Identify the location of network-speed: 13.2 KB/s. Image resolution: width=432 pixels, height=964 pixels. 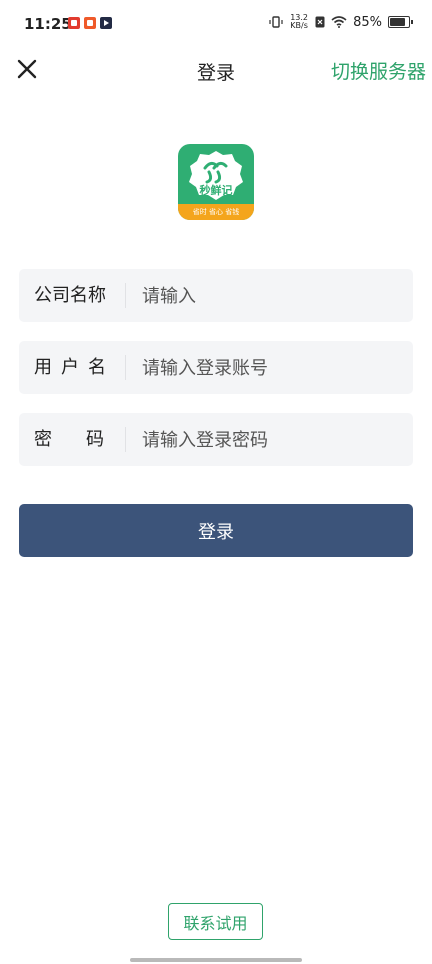
(299, 22).